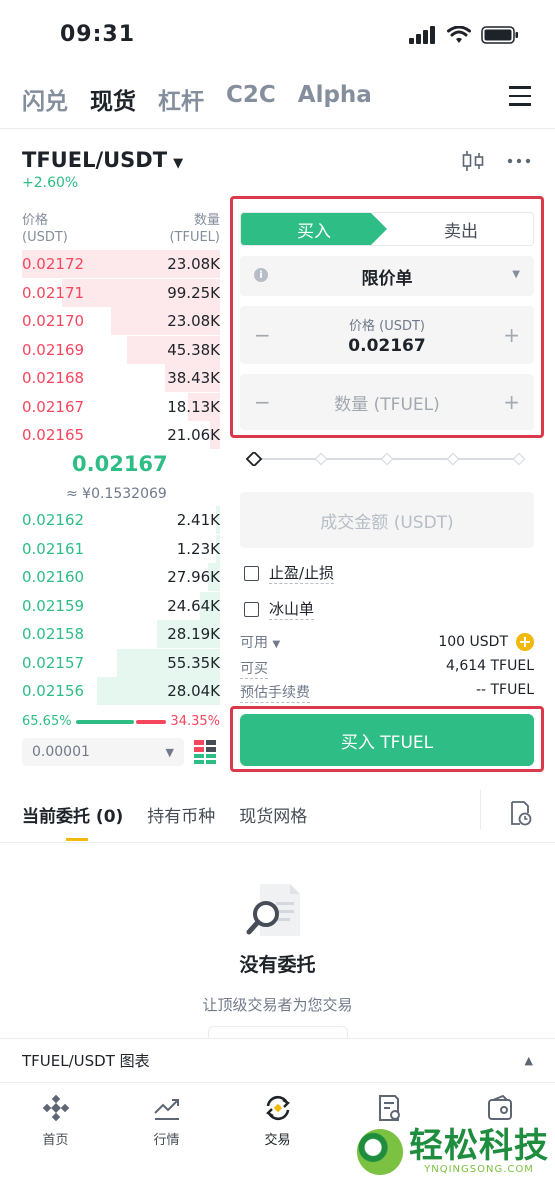  I want to click on ask-qty: 99.25K, so click(193, 292).